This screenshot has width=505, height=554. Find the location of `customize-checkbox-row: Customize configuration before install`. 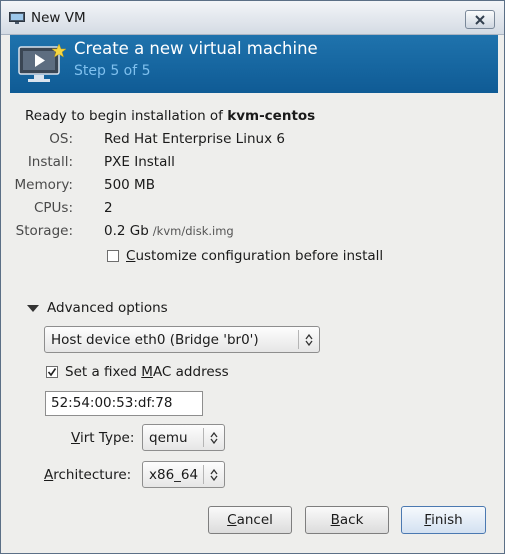

customize-checkbox-row: Customize configuration before install is located at coordinates (245, 256).